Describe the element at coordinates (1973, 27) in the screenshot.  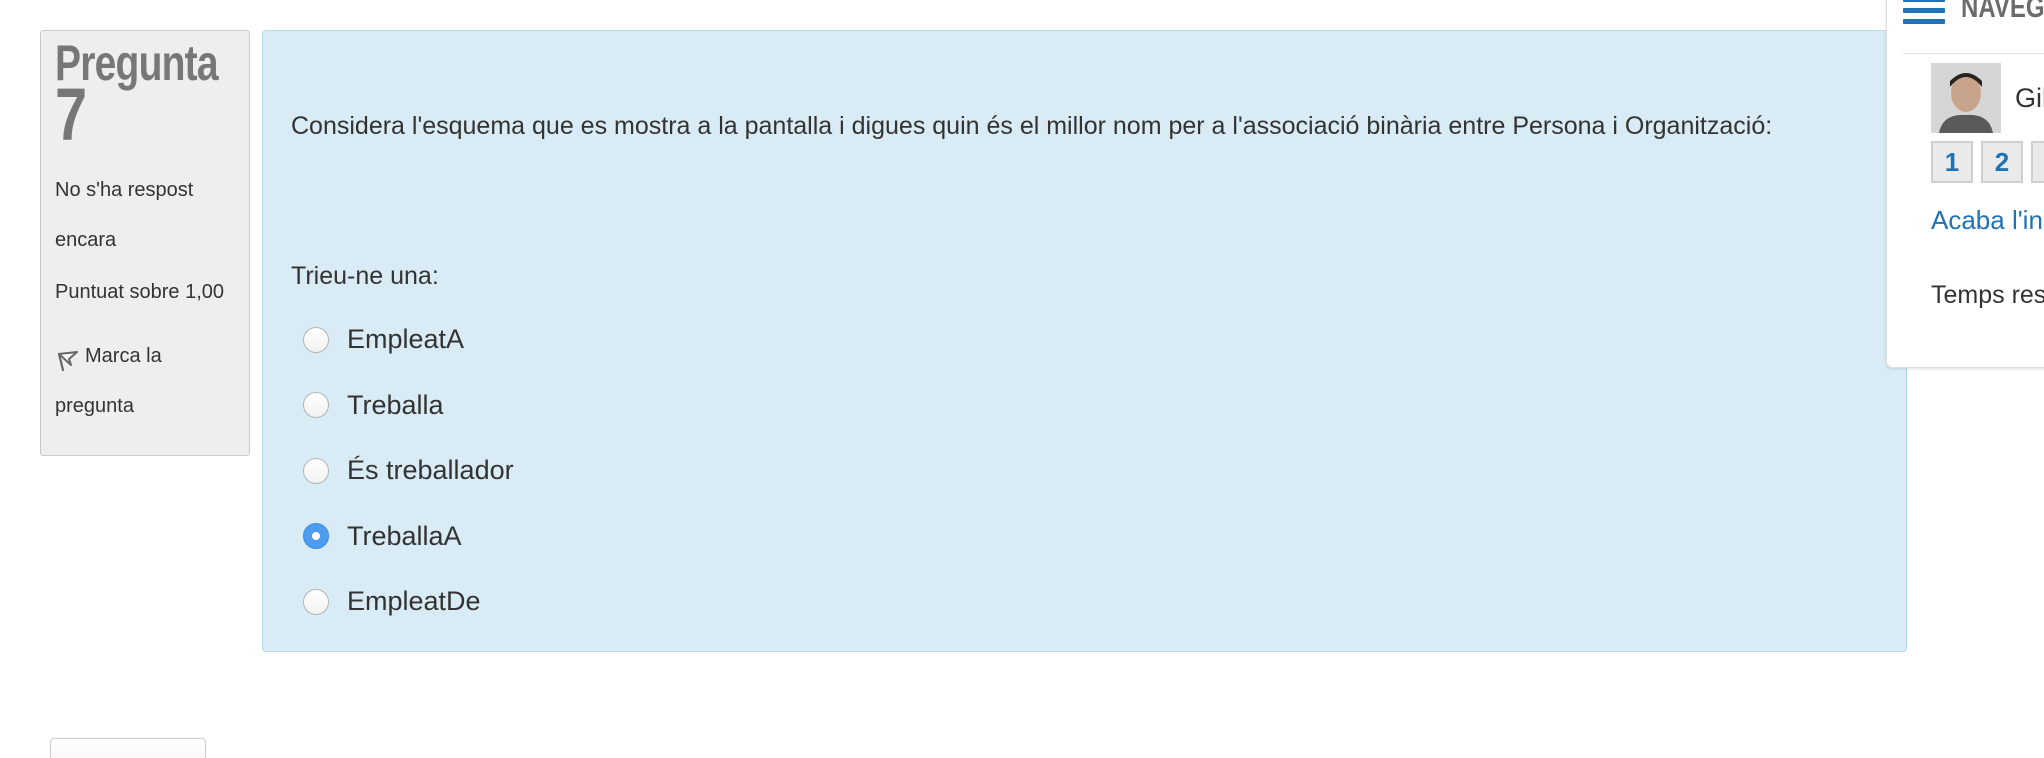
I see `navigation-header: NAVEGA` at that location.